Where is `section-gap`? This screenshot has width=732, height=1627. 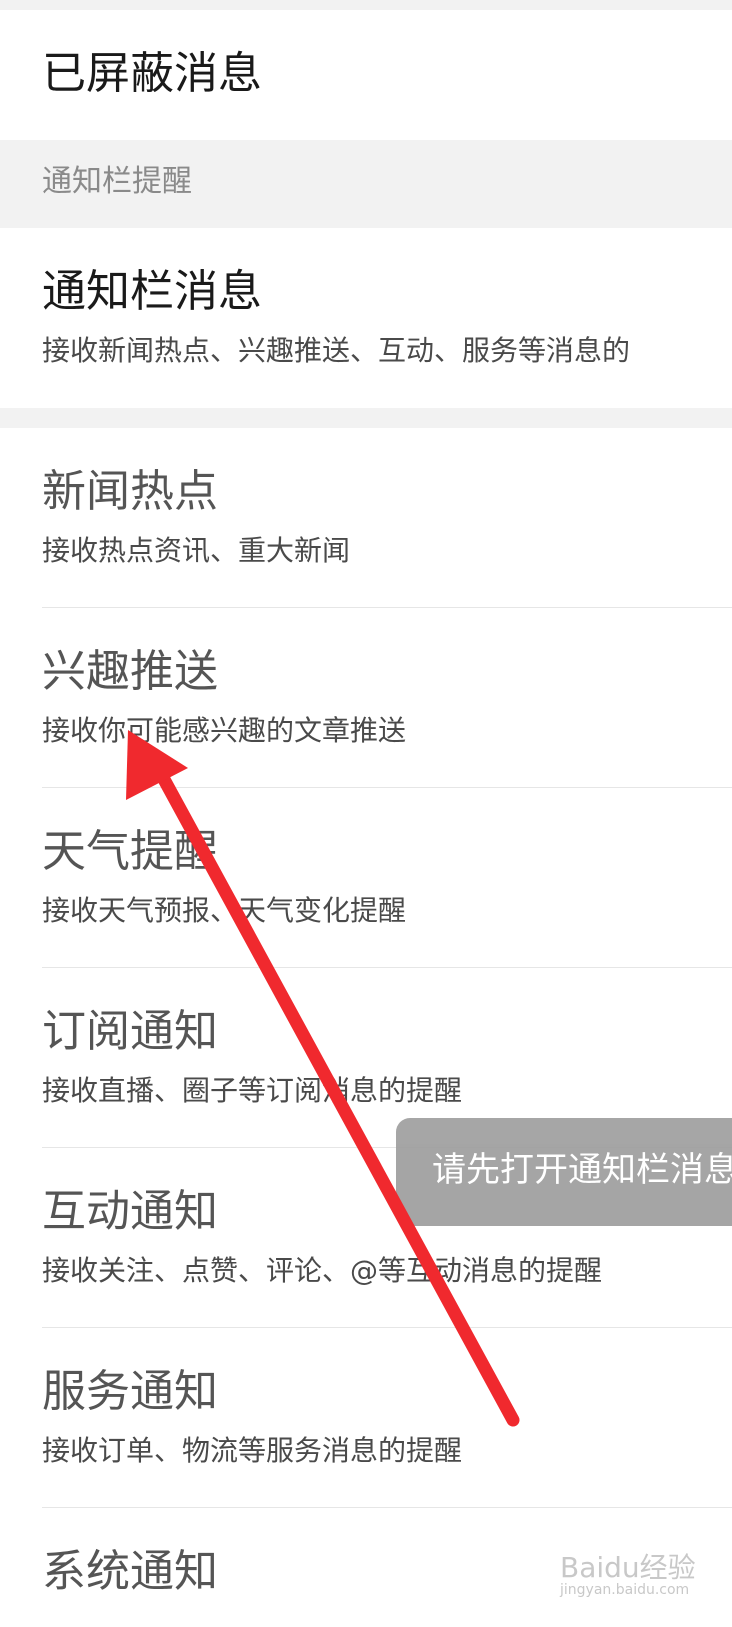 section-gap is located at coordinates (366, 418).